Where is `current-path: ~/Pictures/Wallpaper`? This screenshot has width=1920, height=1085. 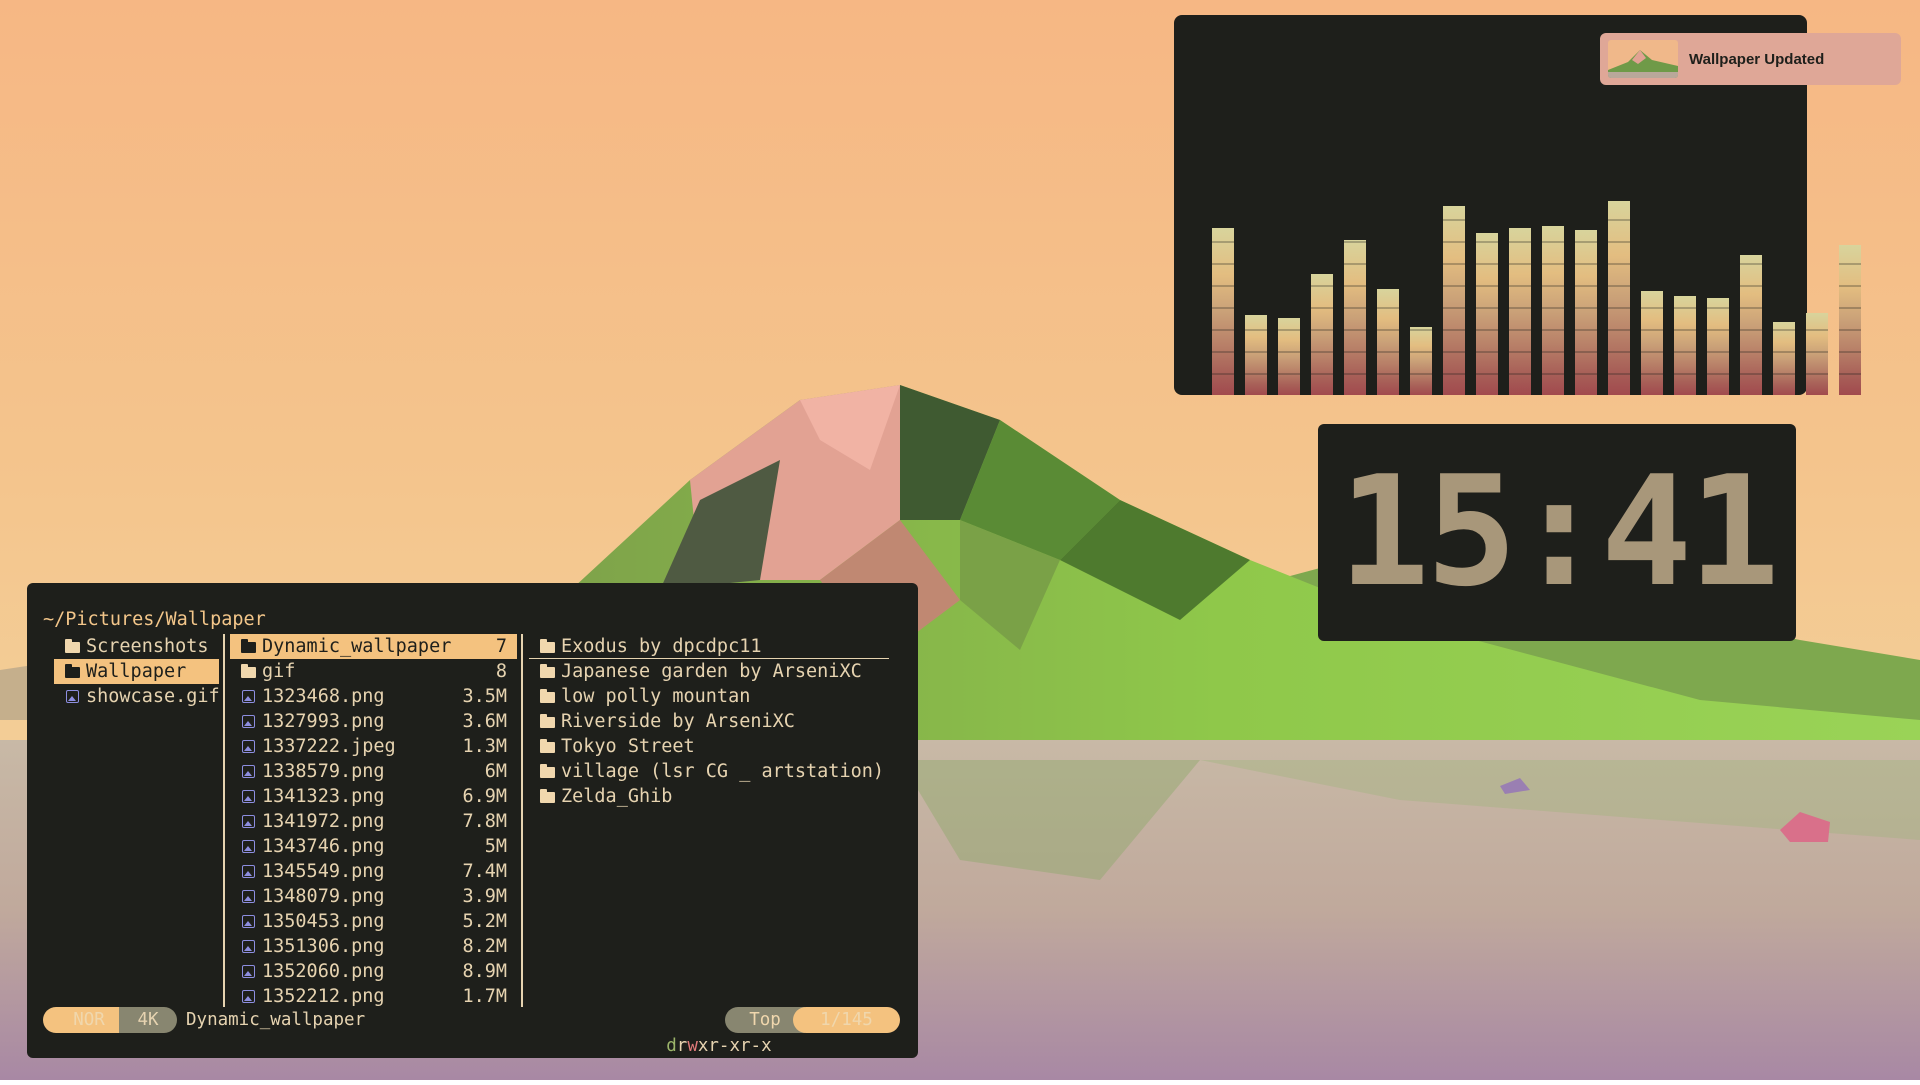 current-path: ~/Pictures/Wallpaper is located at coordinates (154, 619).